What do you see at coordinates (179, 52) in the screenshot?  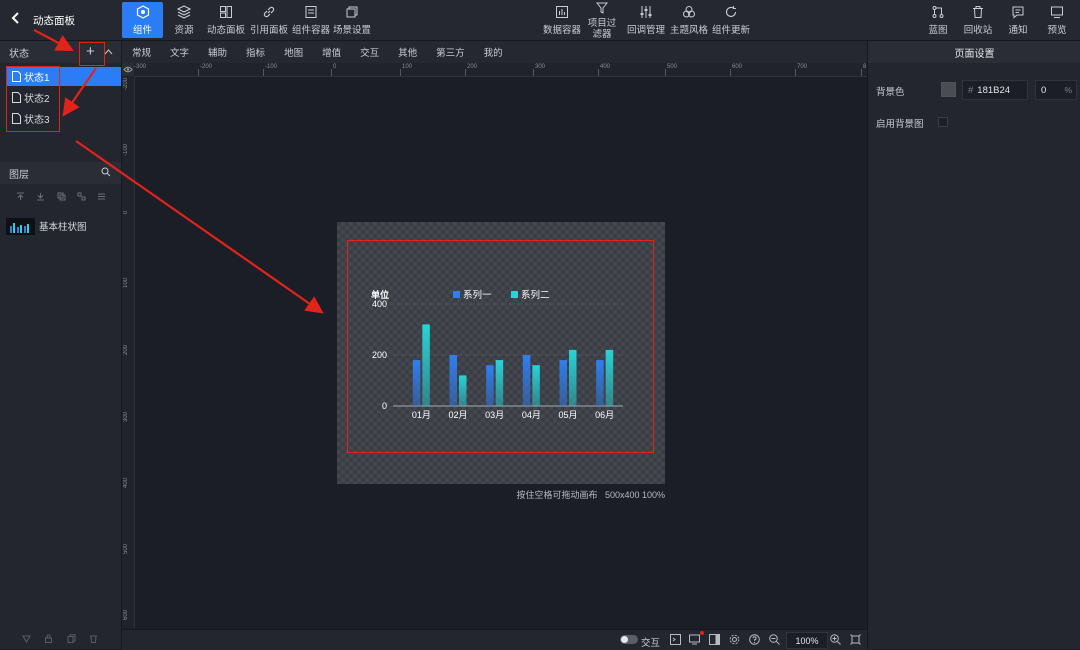 I see `tab-text: 文字` at bounding box center [179, 52].